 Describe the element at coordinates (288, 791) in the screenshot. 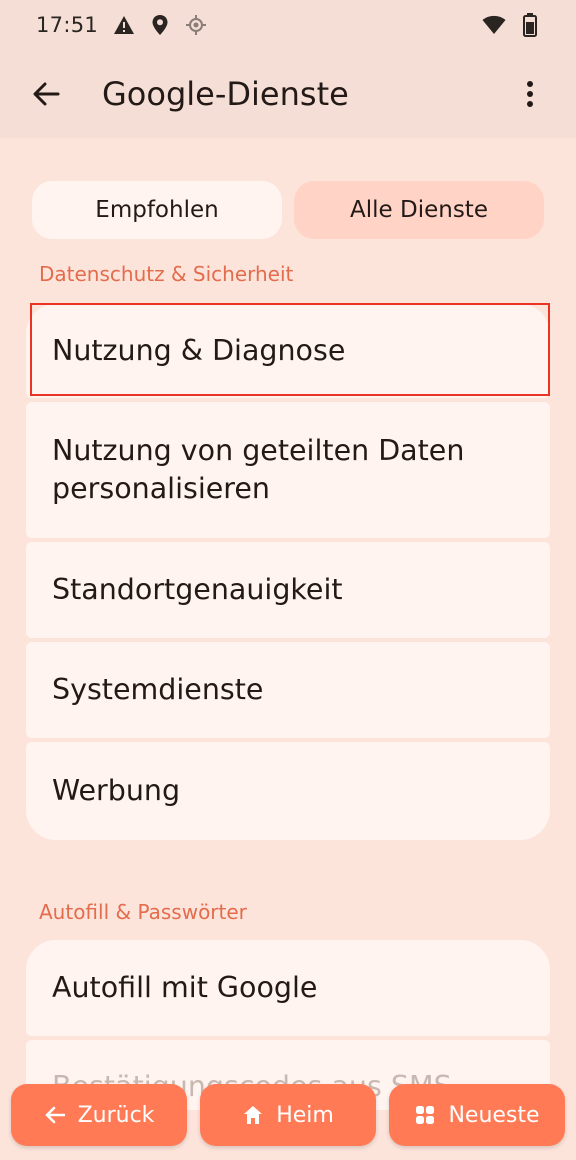

I see `list-item-ads: Werbung` at that location.